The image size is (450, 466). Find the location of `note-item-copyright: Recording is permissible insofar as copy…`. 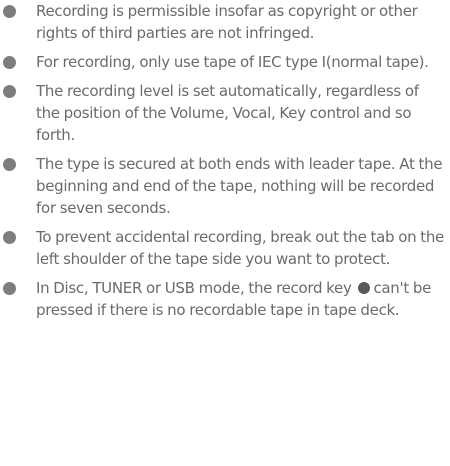

note-item-copyright: Recording is permissible insofar as copy… is located at coordinates (225, 22).